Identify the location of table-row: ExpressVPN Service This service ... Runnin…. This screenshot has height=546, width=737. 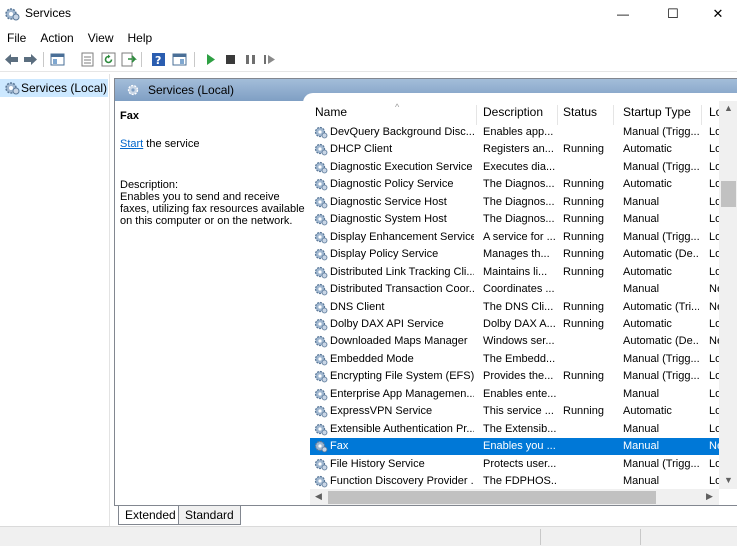
(519, 411).